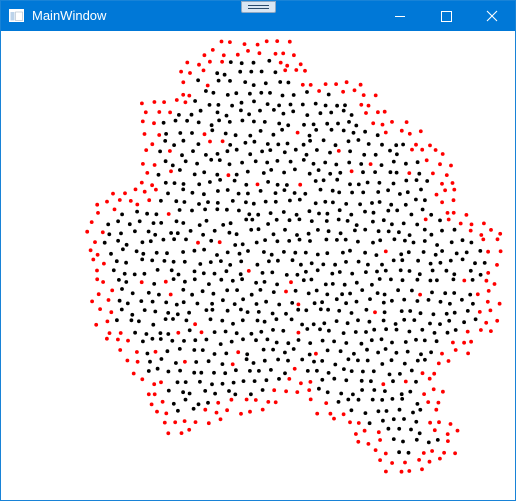 This screenshot has height=501, width=516. Describe the element at coordinates (400, 16) in the screenshot. I see `minimize-button` at that location.